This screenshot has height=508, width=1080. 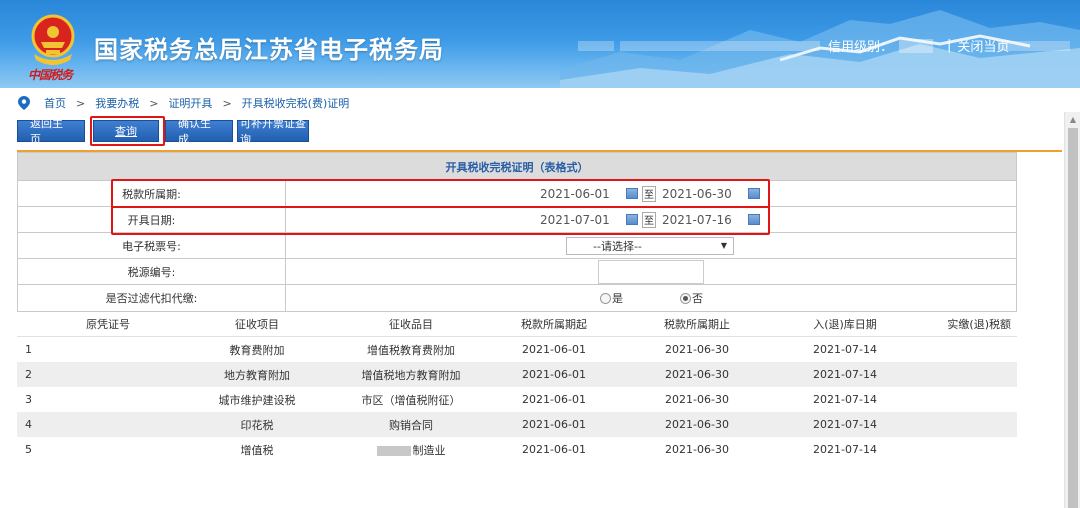 I want to click on filter-row: 是否过滤代扣代缴: 是 否, so click(x=517, y=298).